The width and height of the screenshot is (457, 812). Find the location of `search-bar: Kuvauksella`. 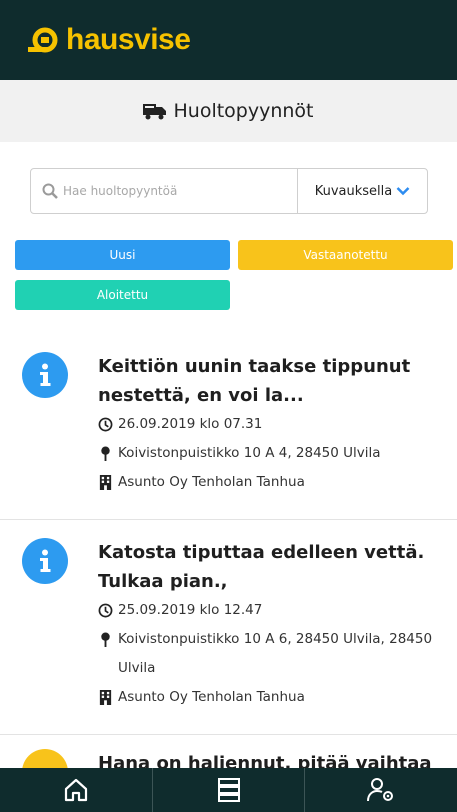

search-bar: Kuvauksella is located at coordinates (229, 191).